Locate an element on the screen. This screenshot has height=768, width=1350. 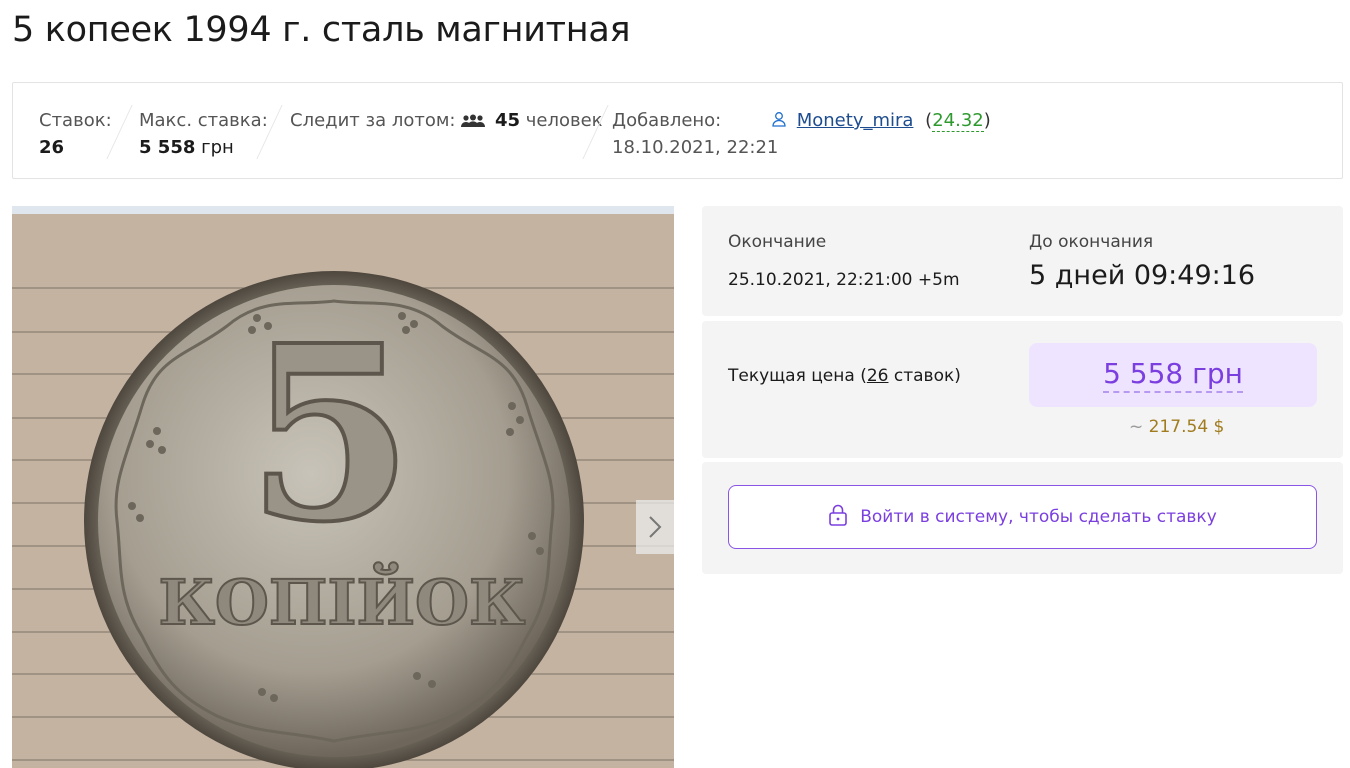
bids-label: Ставок: is located at coordinates (75, 120).